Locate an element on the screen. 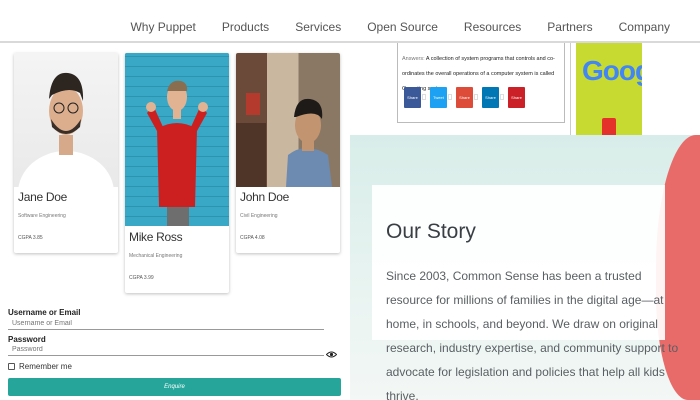  remember-label: Remember me is located at coordinates (45, 366).